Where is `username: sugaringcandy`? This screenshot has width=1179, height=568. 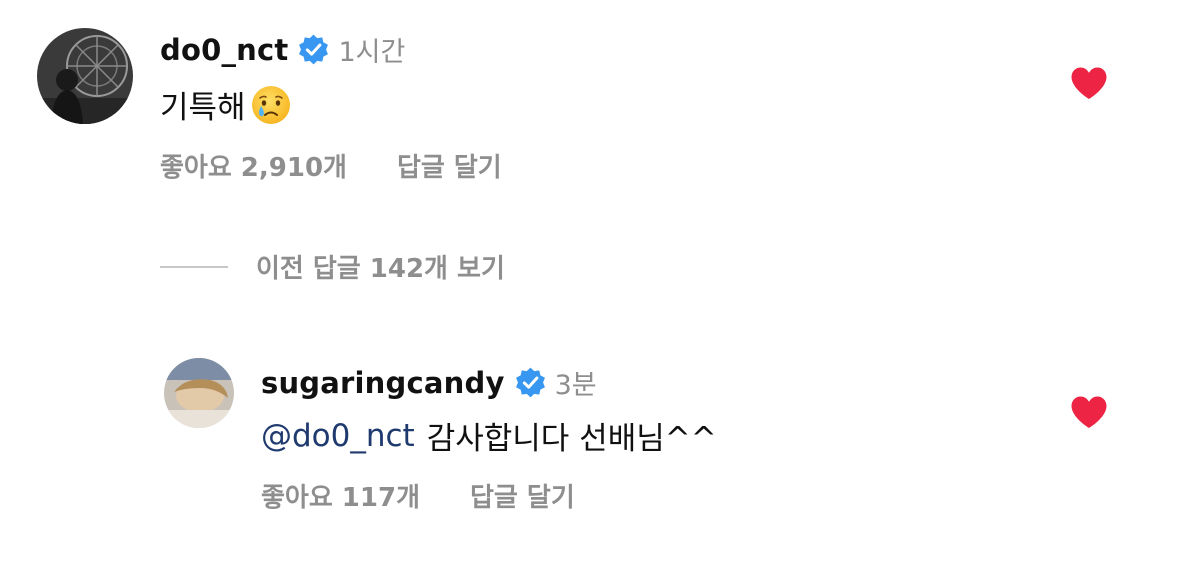
username: sugaringcandy is located at coordinates (383, 383).